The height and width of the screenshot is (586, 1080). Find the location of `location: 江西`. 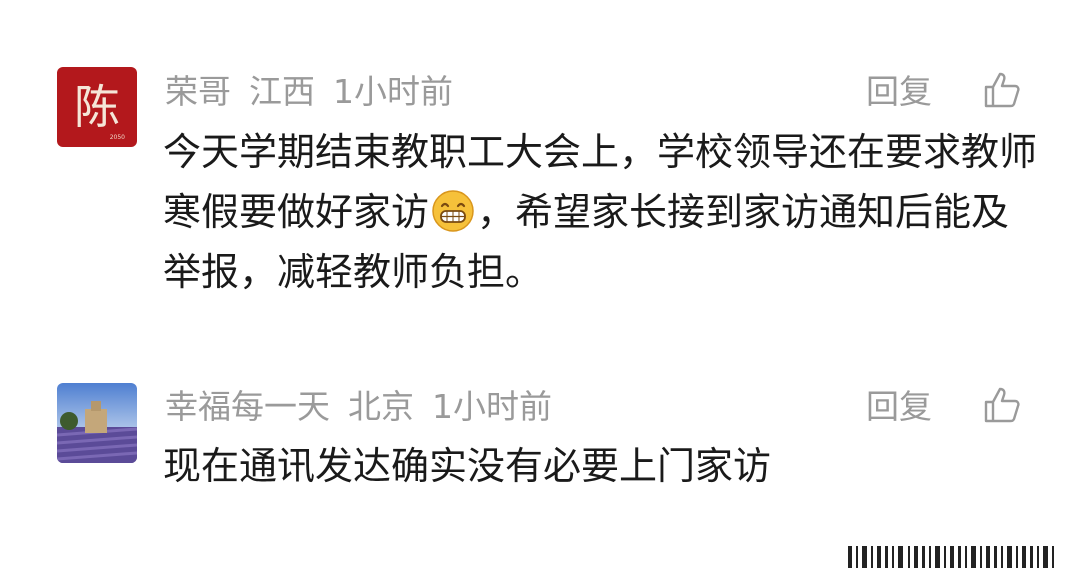

location: 江西 is located at coordinates (282, 91).